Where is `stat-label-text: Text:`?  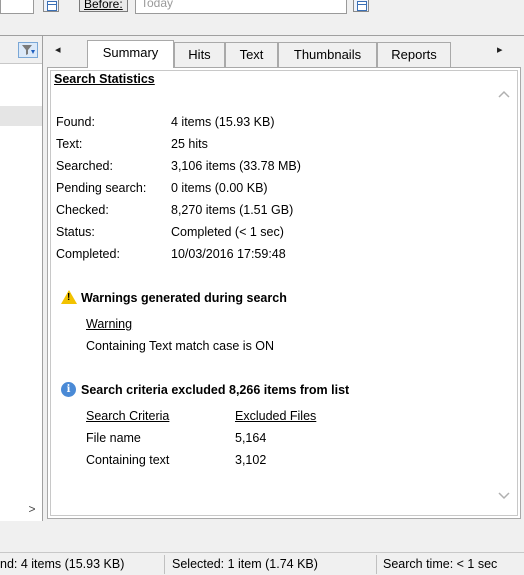
stat-label-text: Text: is located at coordinates (69, 144).